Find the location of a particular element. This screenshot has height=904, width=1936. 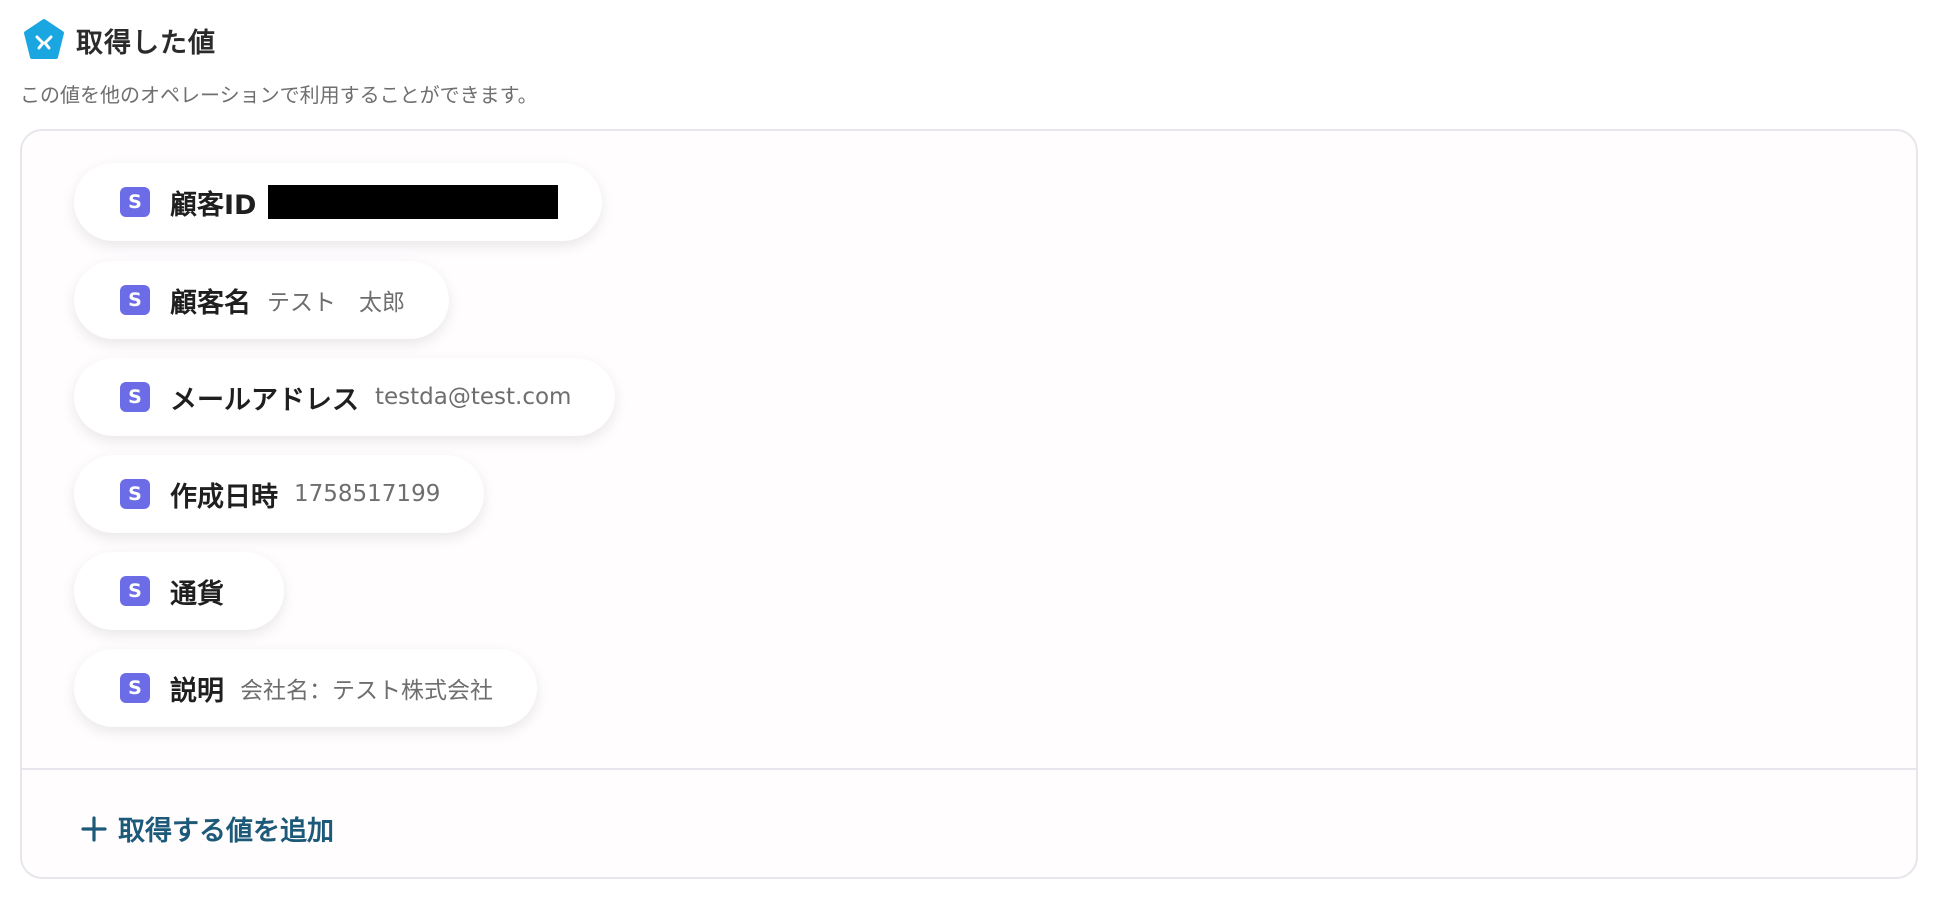

value-chip-label: 説明 is located at coordinates (197, 691).